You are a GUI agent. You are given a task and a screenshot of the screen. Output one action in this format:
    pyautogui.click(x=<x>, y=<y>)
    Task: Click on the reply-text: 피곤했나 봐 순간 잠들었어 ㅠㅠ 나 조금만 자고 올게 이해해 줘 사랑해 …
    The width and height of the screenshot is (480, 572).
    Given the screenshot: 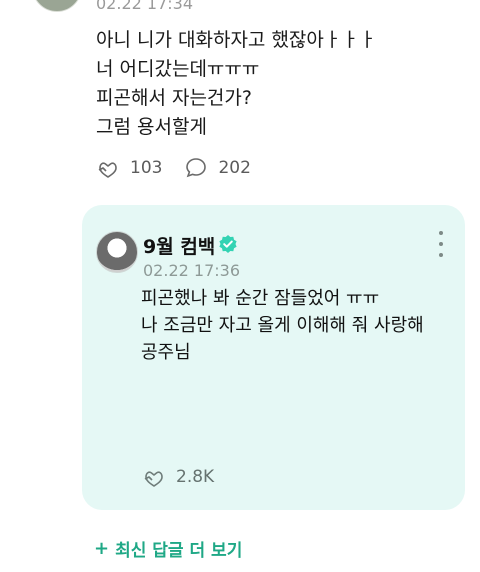 What is the action you would take?
    pyautogui.click(x=282, y=325)
    